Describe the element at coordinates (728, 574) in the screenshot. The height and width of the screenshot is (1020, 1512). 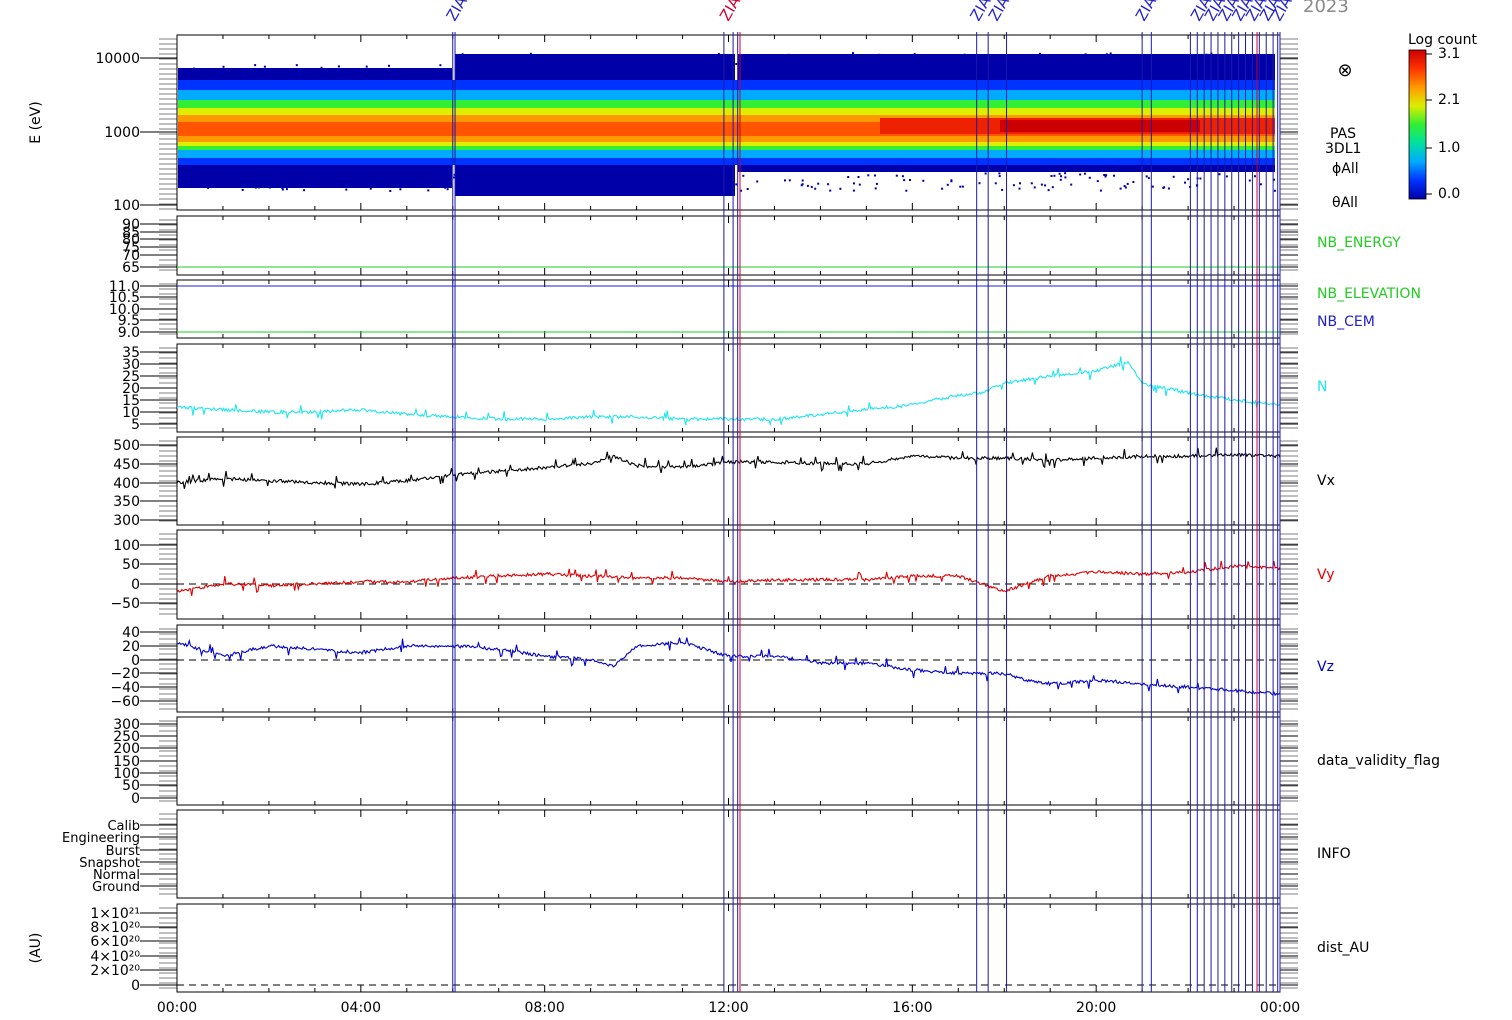
I see `panel-frame-vy` at that location.